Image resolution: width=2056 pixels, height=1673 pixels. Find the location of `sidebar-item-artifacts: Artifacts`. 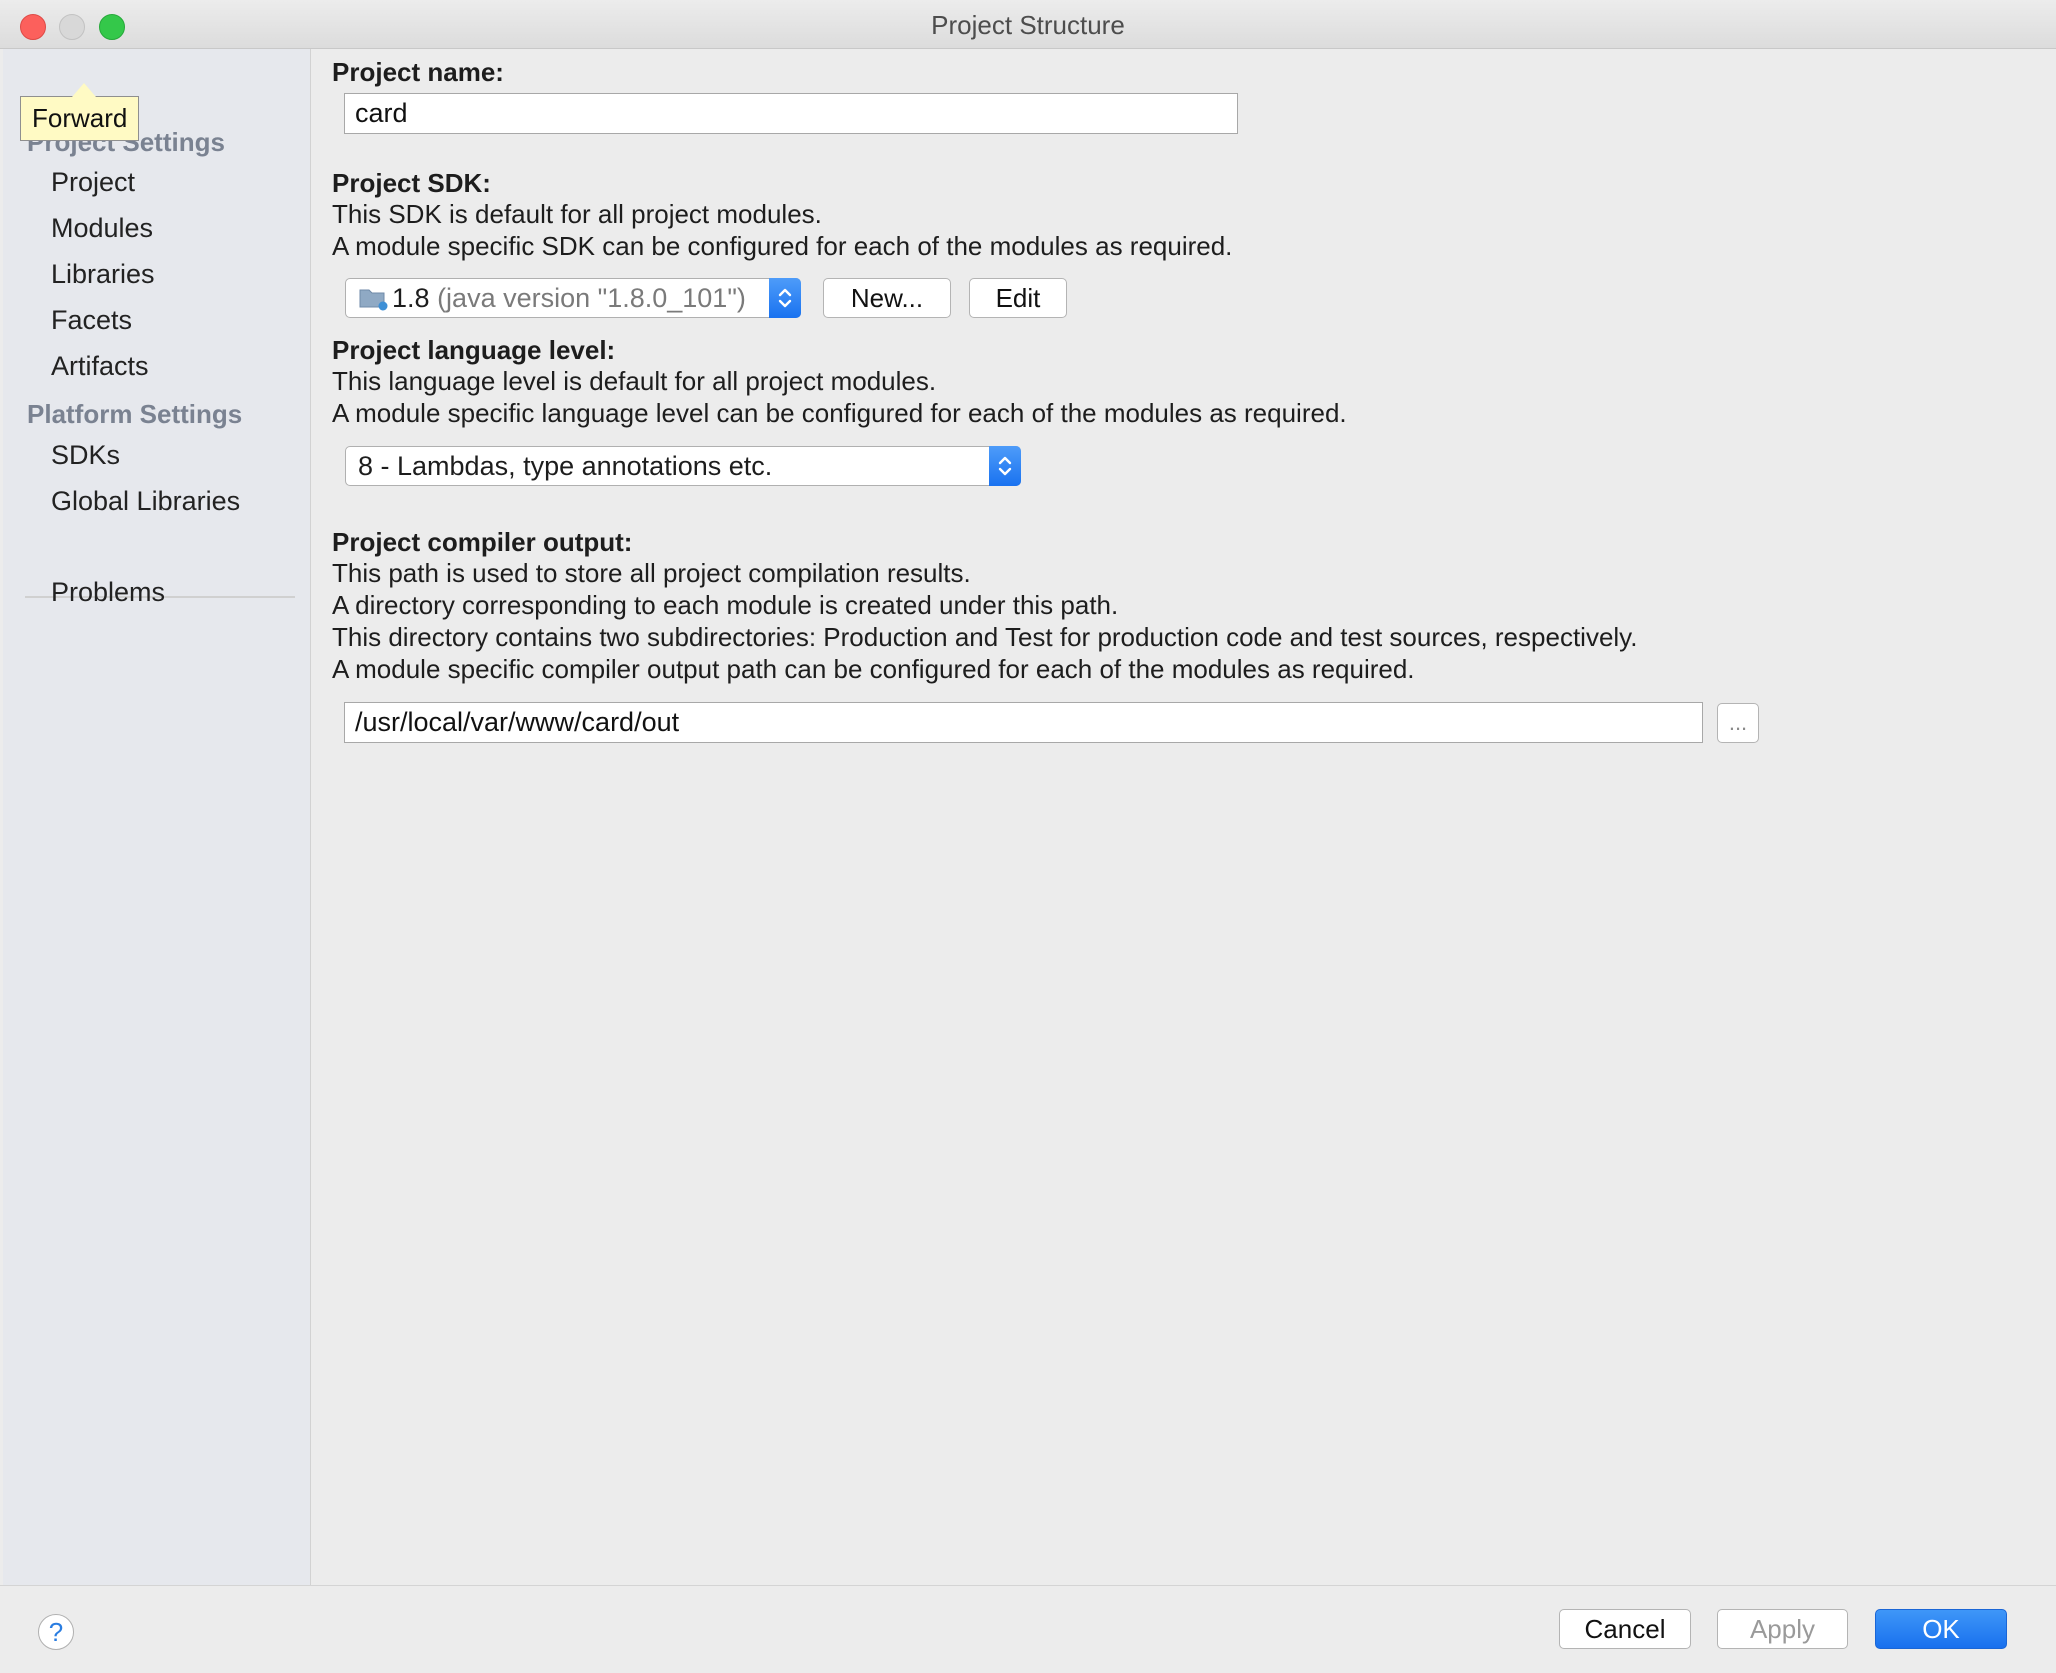

sidebar-item-artifacts: Artifacts is located at coordinates (100, 366).